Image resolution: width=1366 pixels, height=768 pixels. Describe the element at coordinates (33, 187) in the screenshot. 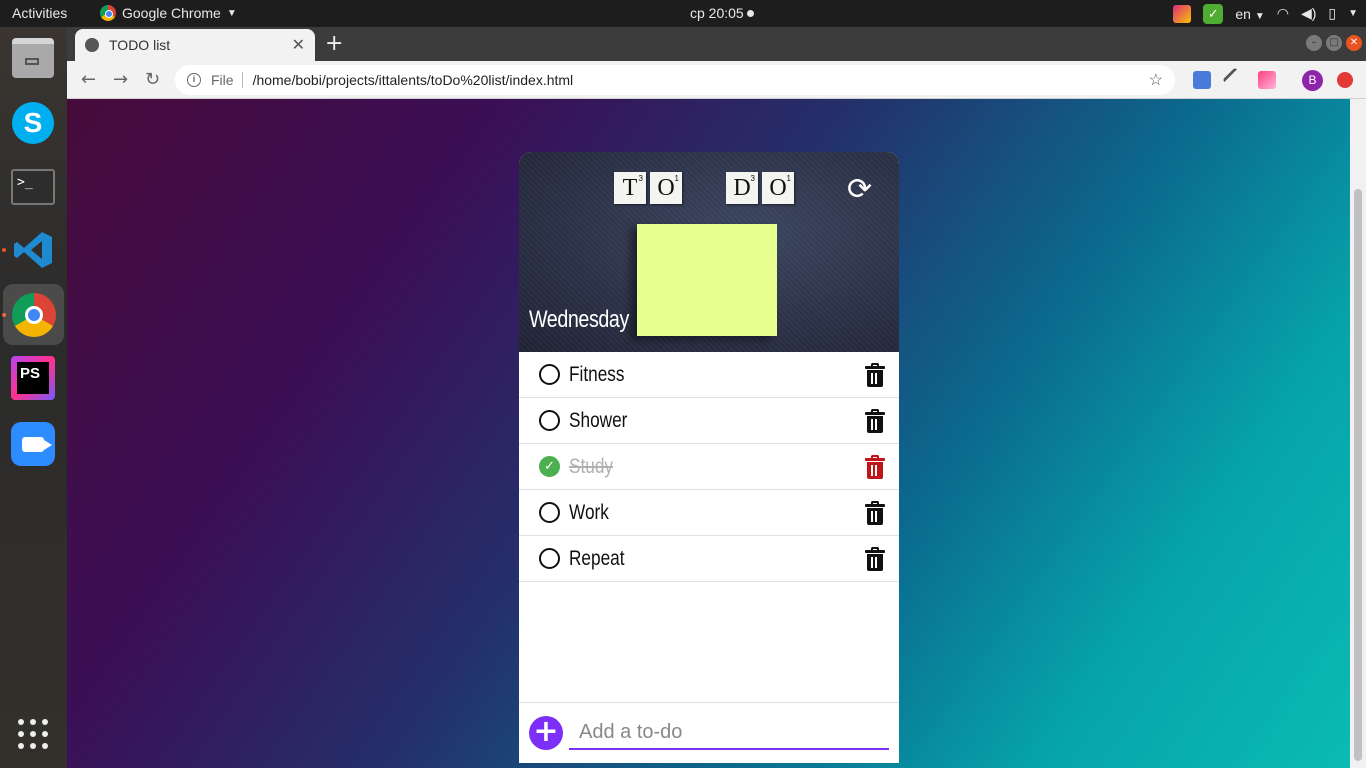

I see `terminal-icon: >_` at that location.